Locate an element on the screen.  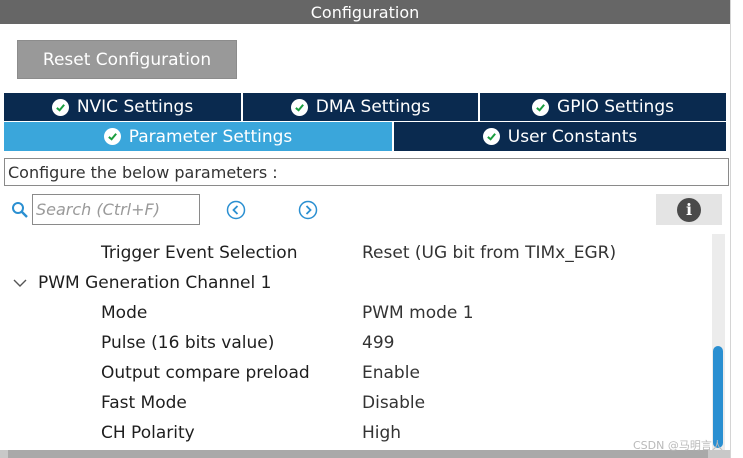
param-value: PWM mode 1 is located at coordinates (418, 313).